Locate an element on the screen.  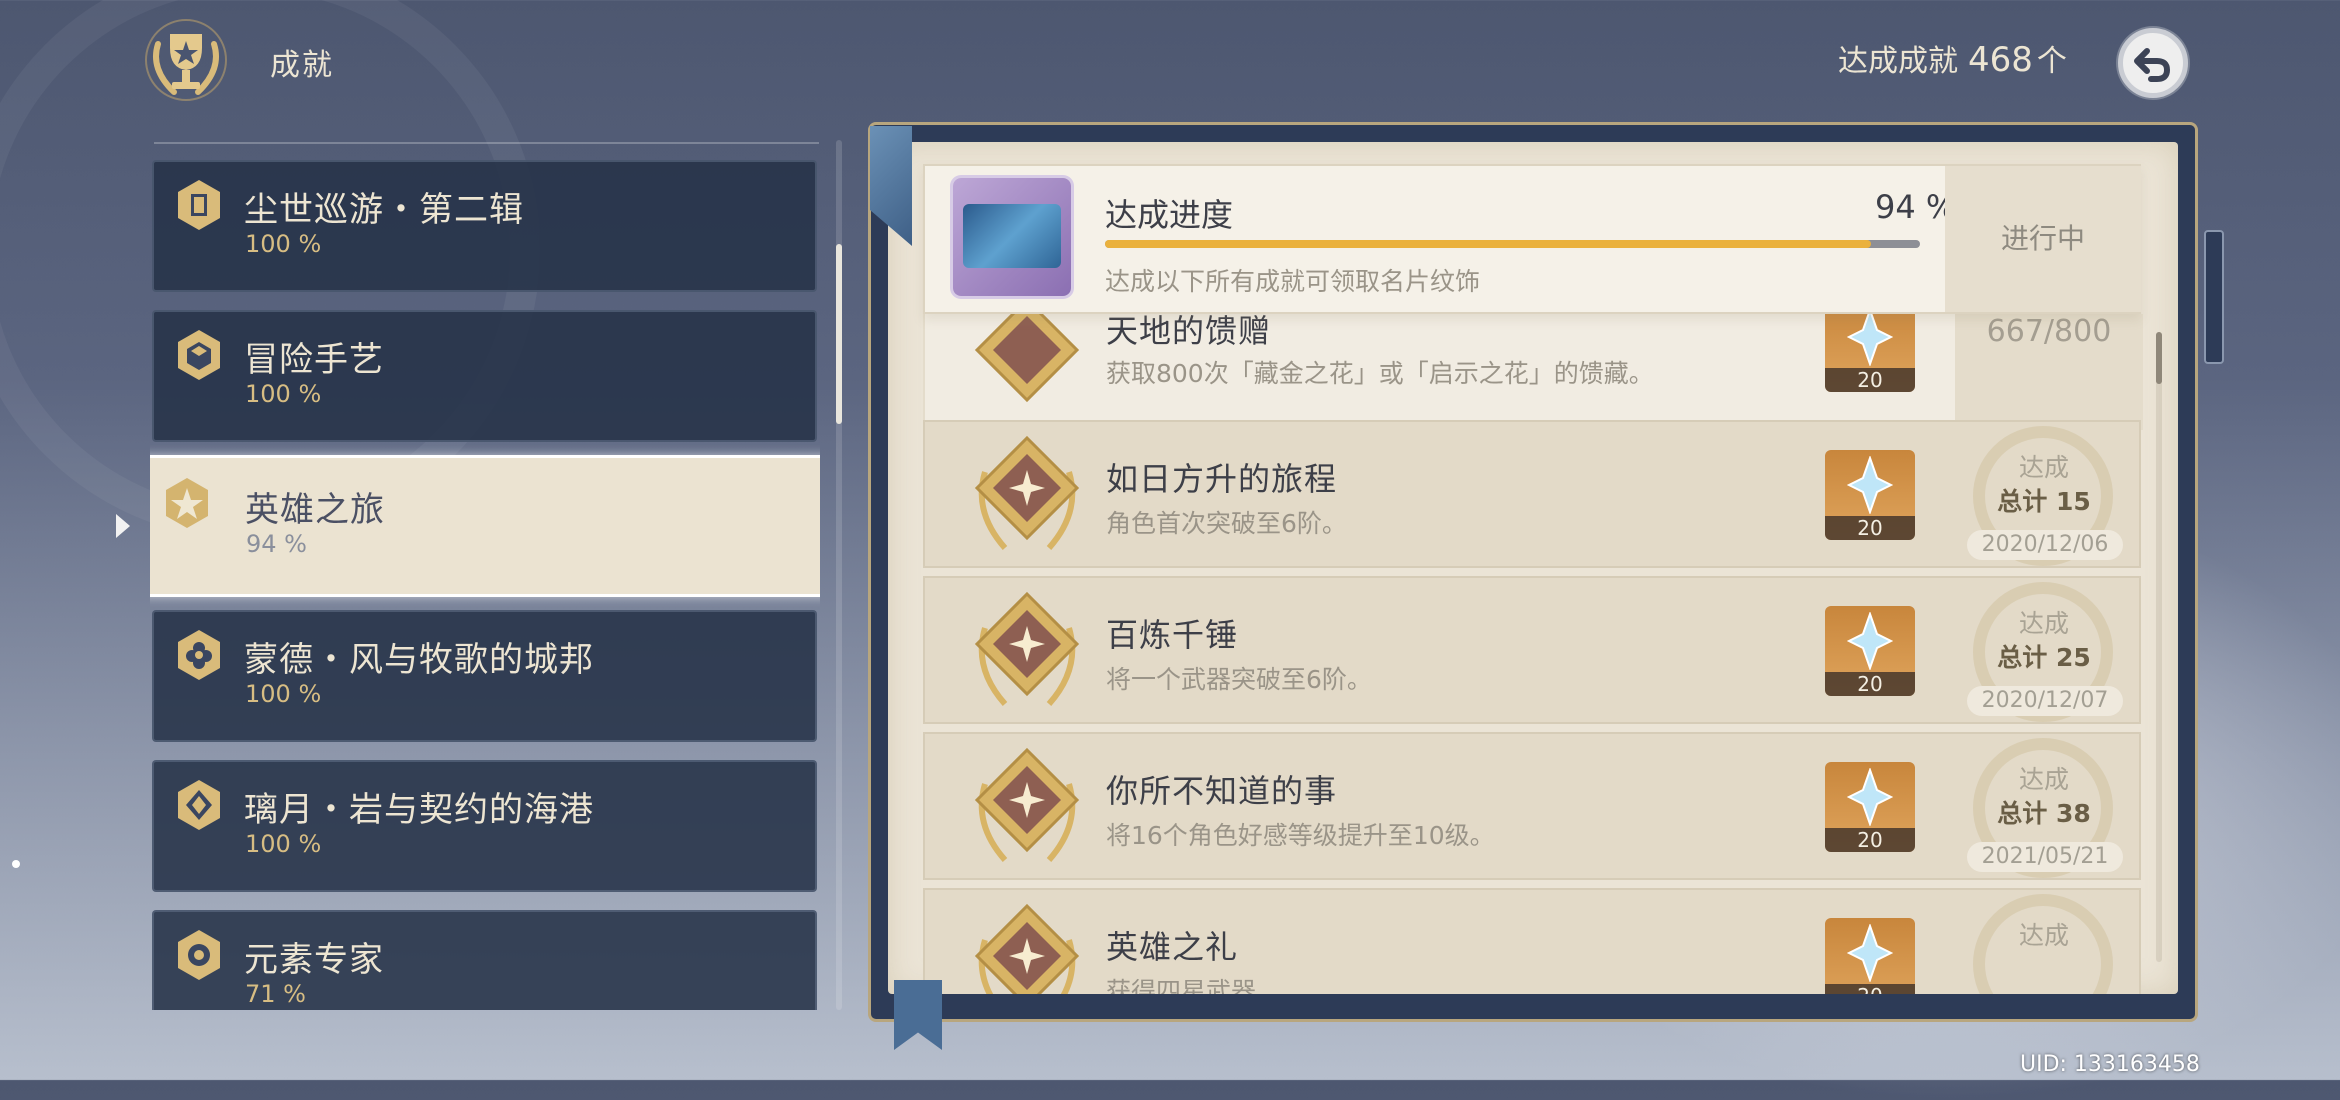
achievement-desc: 获取800次「藏金之花」或「启示之花」的馈藏。 is located at coordinates (1380, 373).